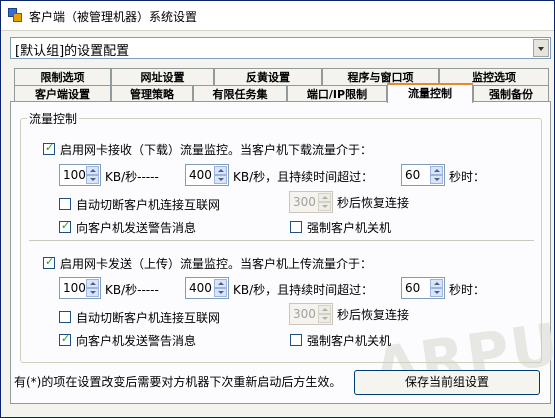 The image size is (555, 418). I want to click on download-restore-spinner: 300, so click(311, 202).